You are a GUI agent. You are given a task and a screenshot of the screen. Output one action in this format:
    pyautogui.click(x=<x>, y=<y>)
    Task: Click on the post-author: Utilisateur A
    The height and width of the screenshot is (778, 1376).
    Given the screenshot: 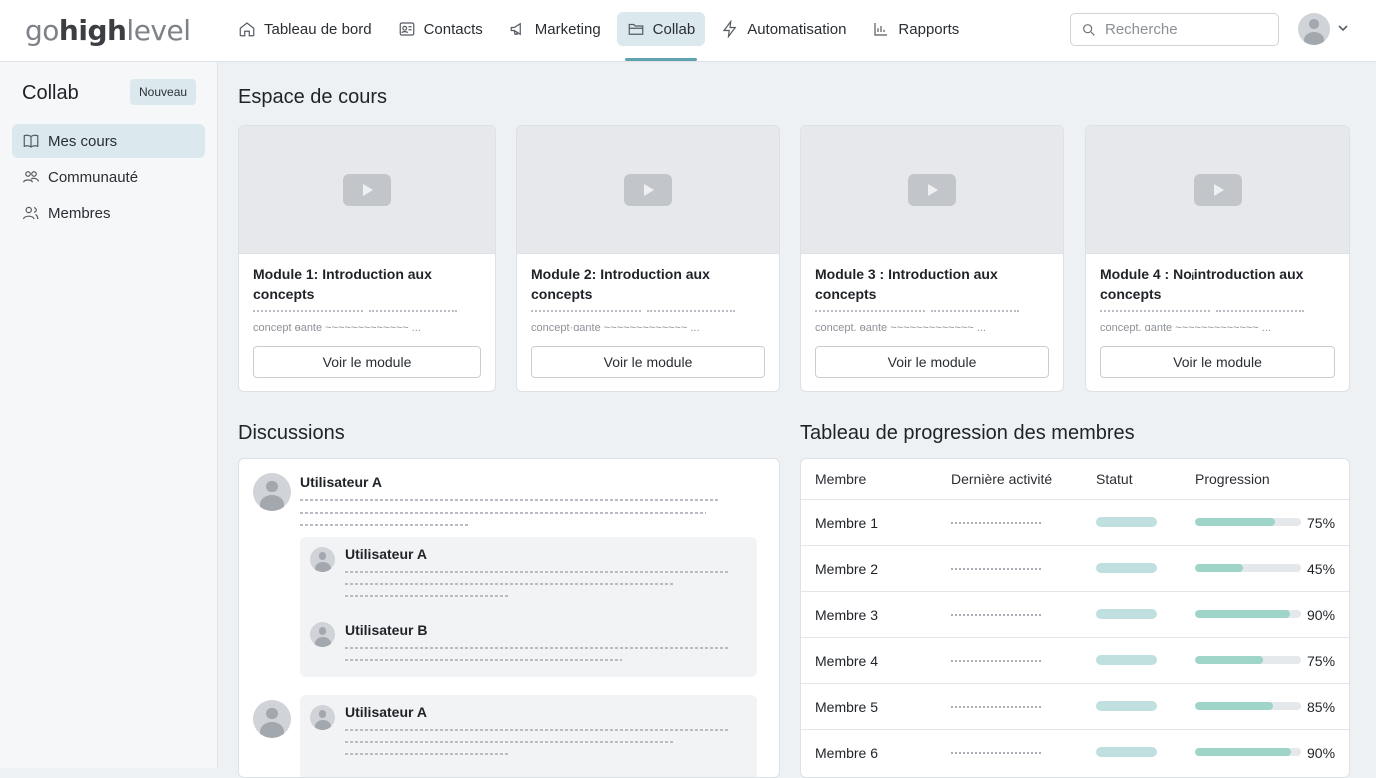 What is the action you would take?
    pyautogui.click(x=341, y=482)
    